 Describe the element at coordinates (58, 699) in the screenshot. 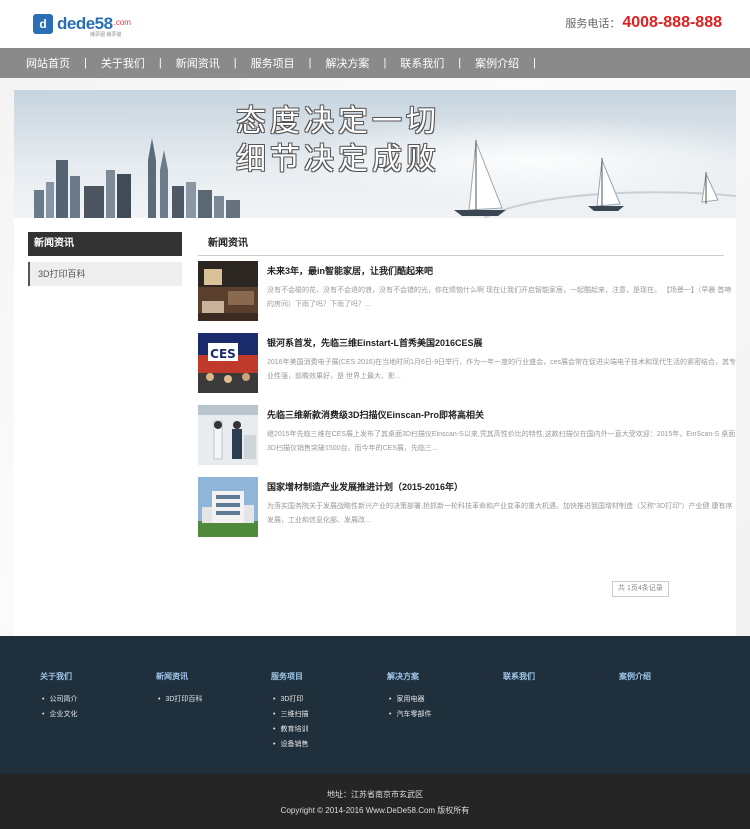

I see `footer-link: 公司简介` at that location.